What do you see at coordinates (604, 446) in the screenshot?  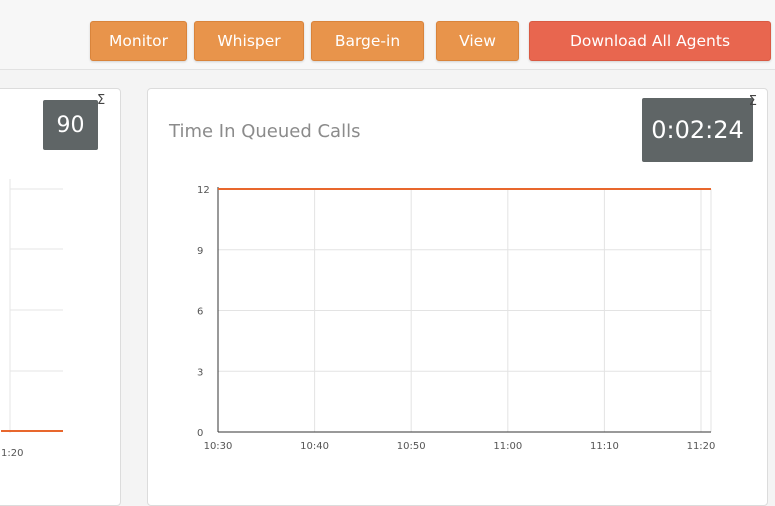 I see `x-tick-label: 11:10` at bounding box center [604, 446].